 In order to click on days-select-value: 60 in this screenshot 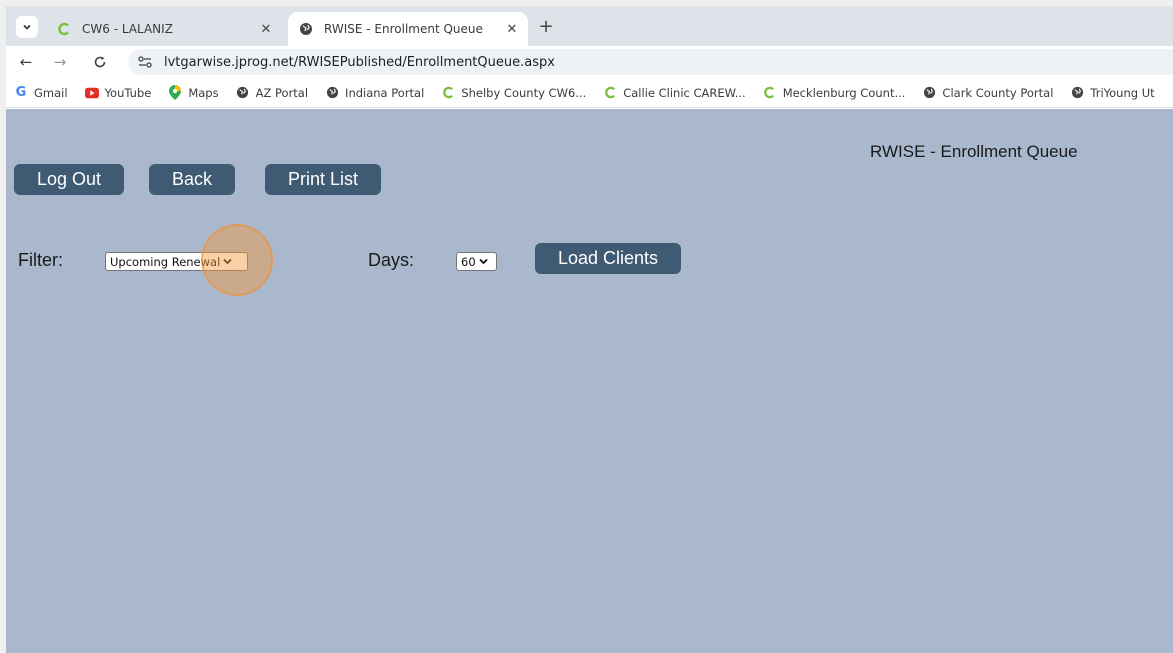, I will do `click(468, 261)`.